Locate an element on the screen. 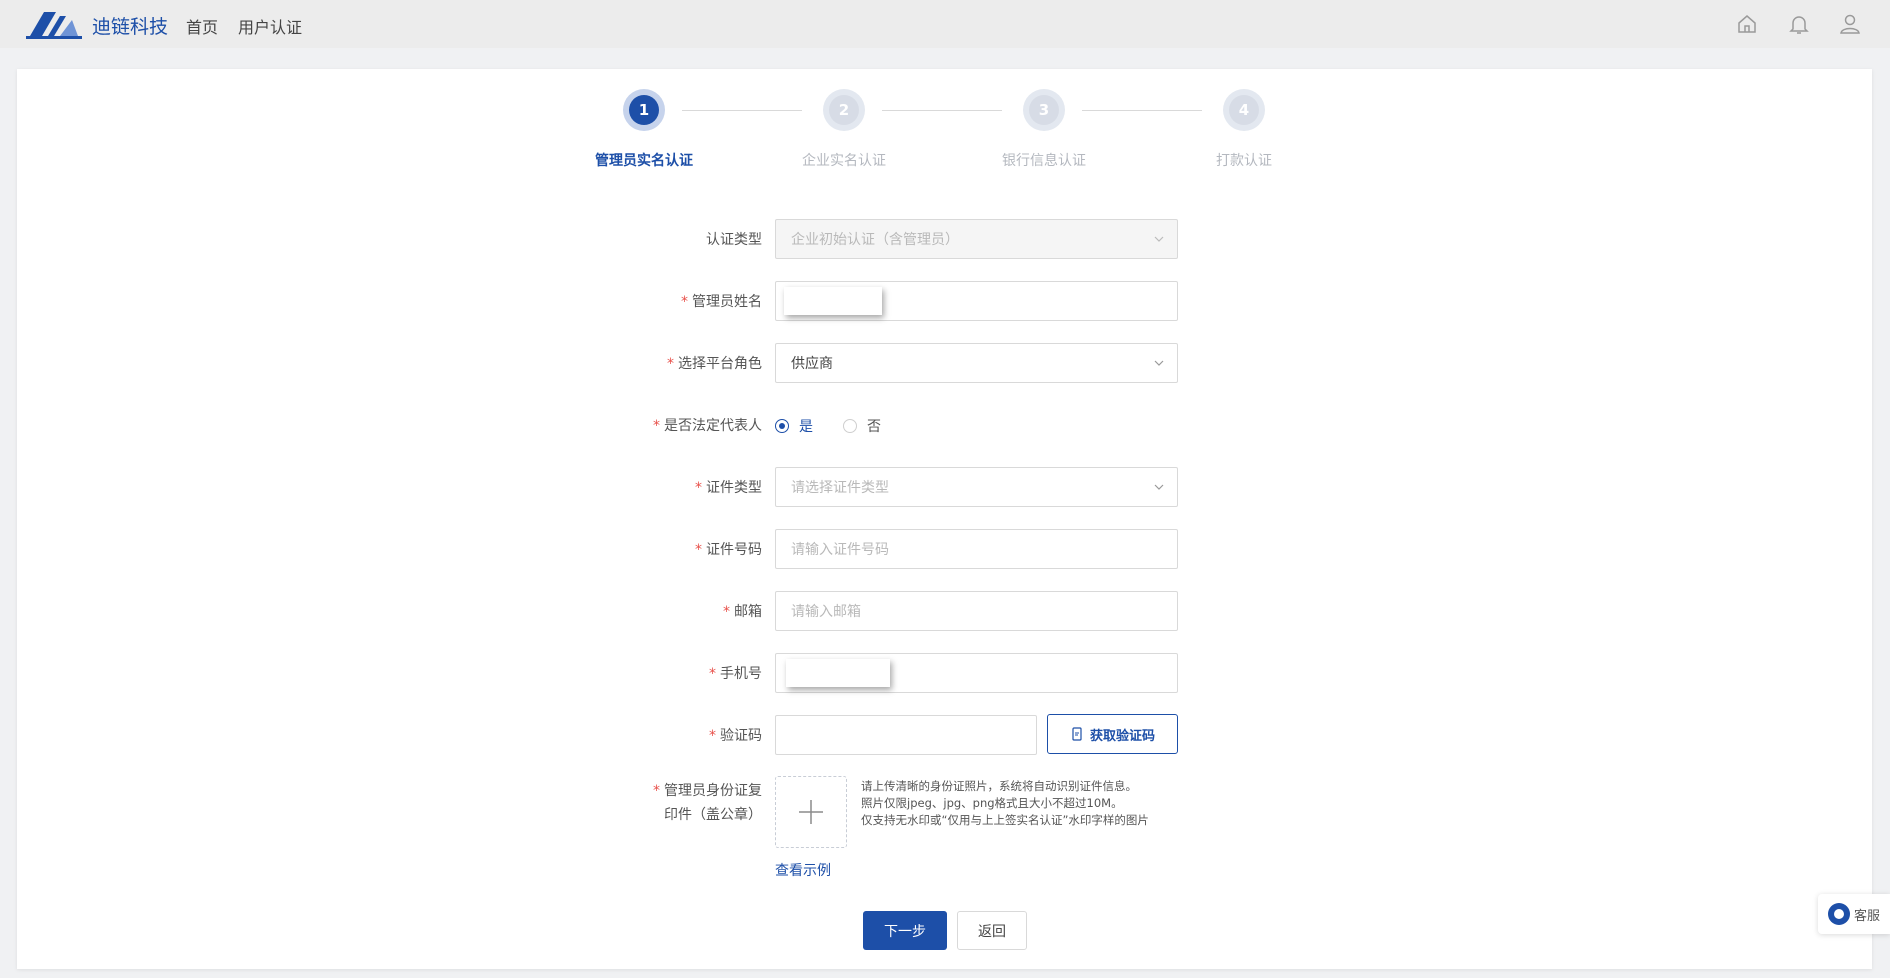 This screenshot has width=1890, height=978. customer-service-widget: 客服 is located at coordinates (1854, 914).